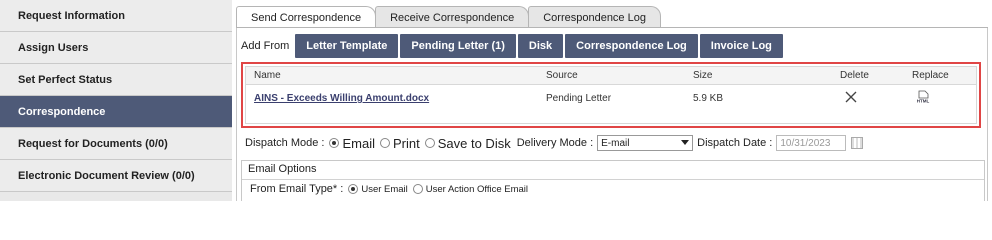  Describe the element at coordinates (282, 169) in the screenshot. I see `email-options-title: Email Options` at that location.